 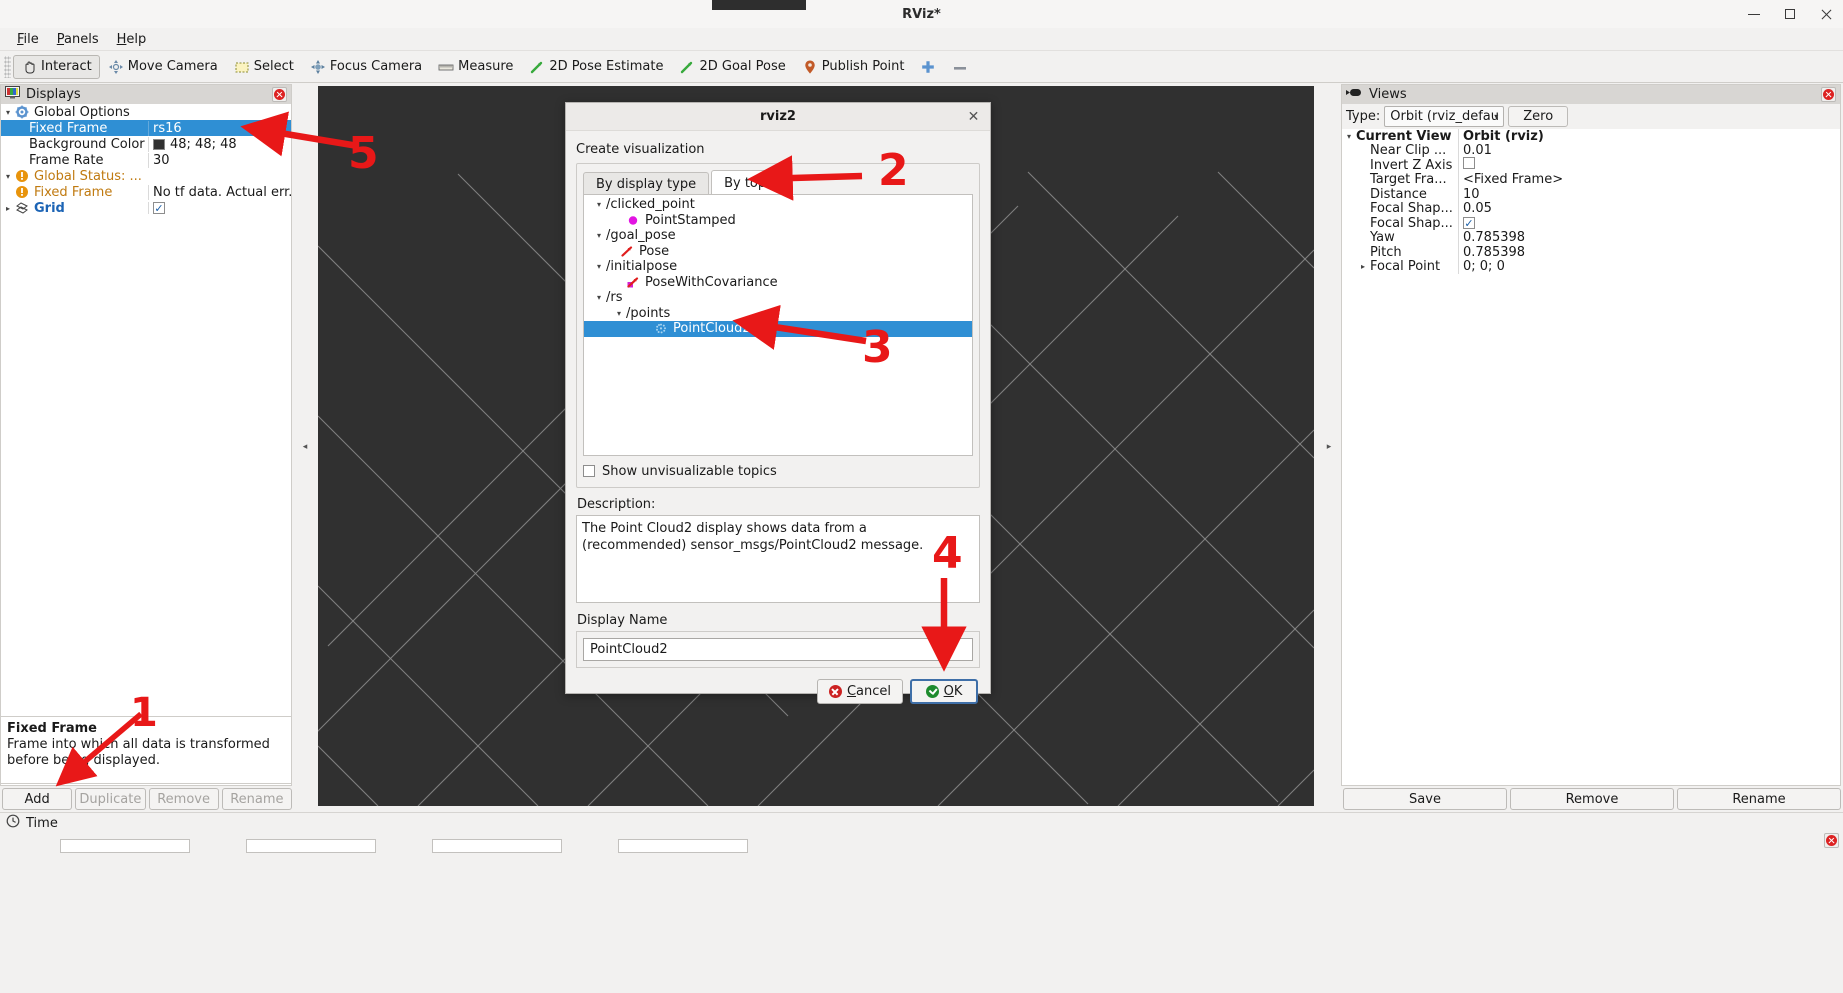 I want to click on table-row: Focal Shap... 0.05, so click(x=1591, y=209).